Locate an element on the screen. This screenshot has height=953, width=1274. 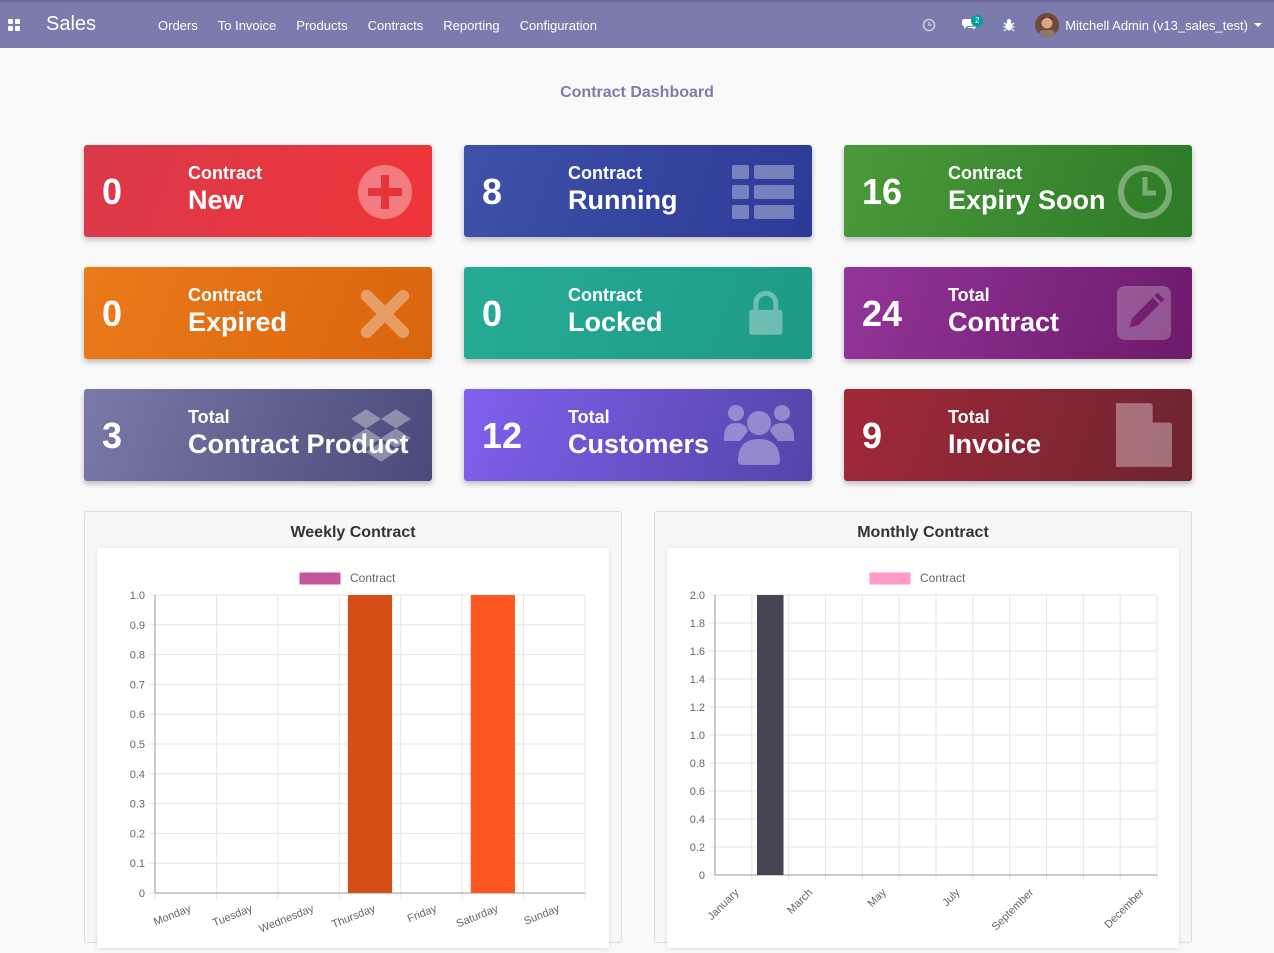
x-tick-label: Thursday is located at coordinates (353, 916).